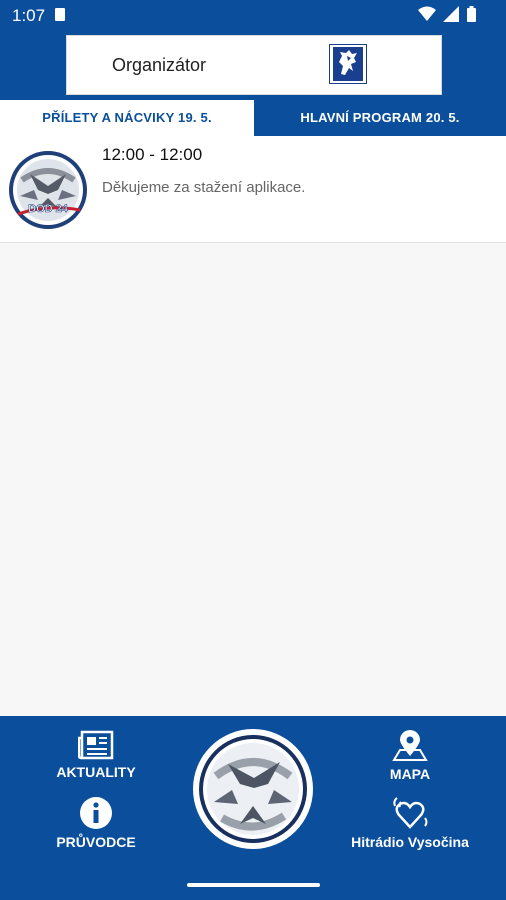  I want to click on event-time: 12:00 - 12:00, so click(152, 154).